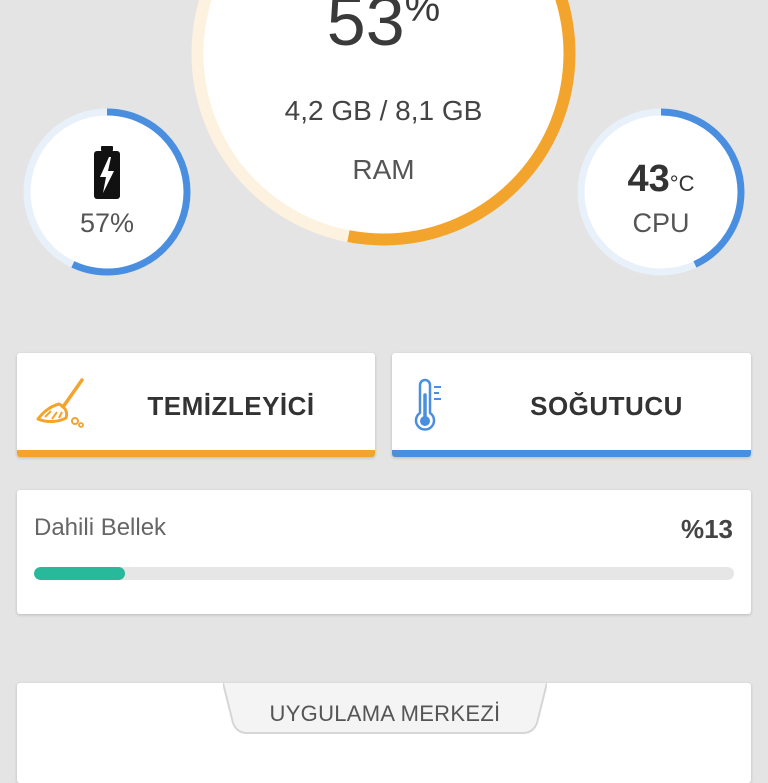 This screenshot has height=783, width=768. I want to click on internal-storage-progress-fill, so click(79, 573).